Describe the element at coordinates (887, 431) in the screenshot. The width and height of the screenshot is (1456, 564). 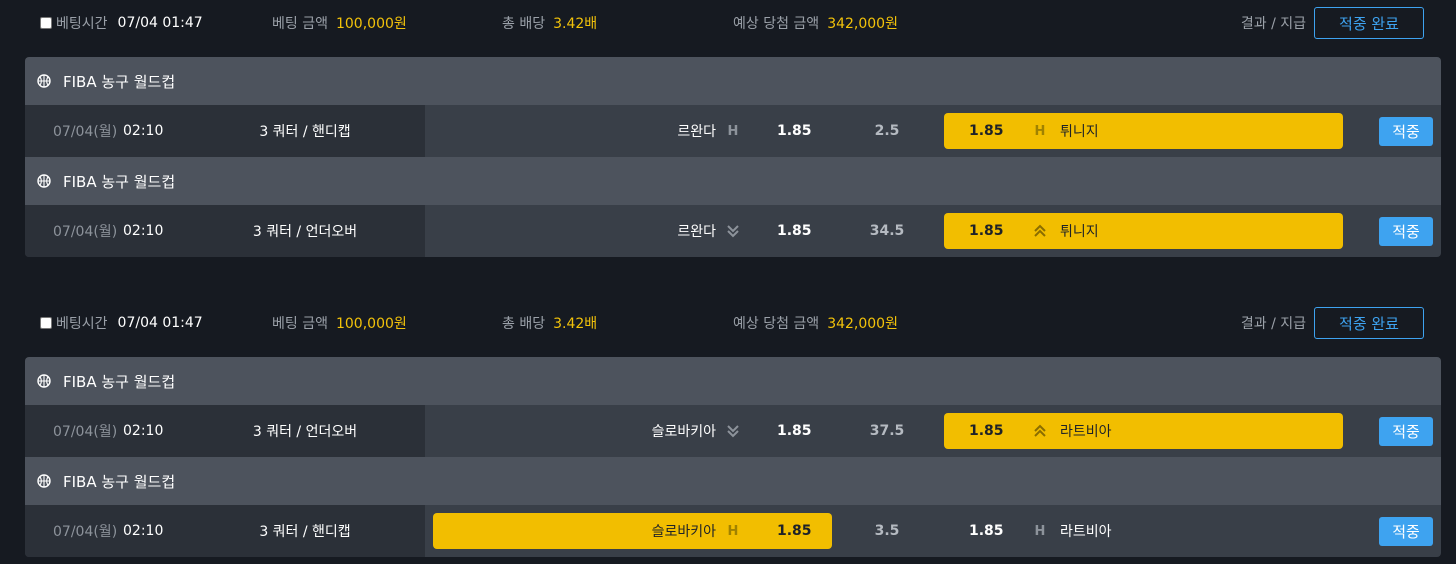
I see `total-line: 37.5` at that location.